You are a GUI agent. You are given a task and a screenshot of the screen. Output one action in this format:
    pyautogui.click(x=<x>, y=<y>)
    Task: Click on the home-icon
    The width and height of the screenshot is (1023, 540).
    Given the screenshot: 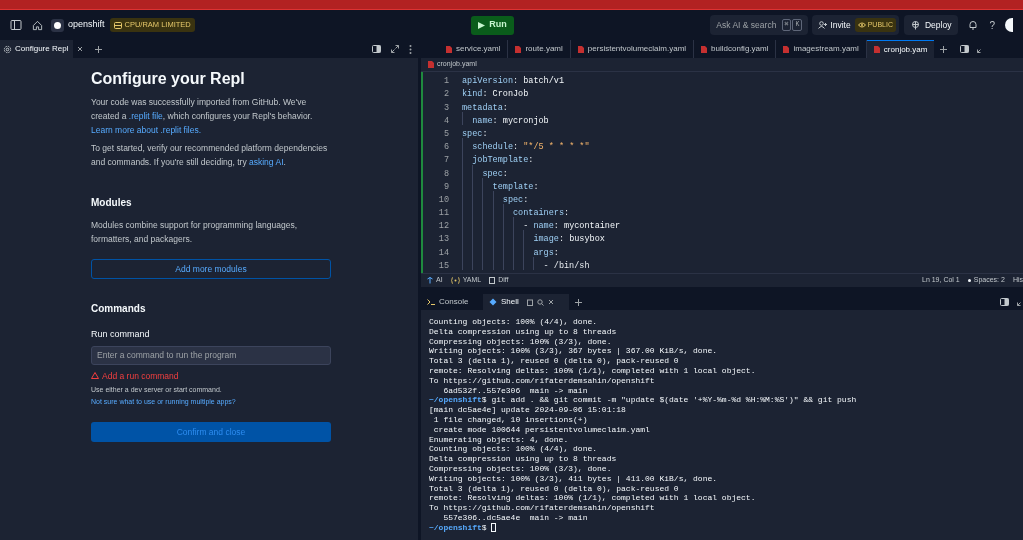 What is the action you would take?
    pyautogui.click(x=37, y=25)
    